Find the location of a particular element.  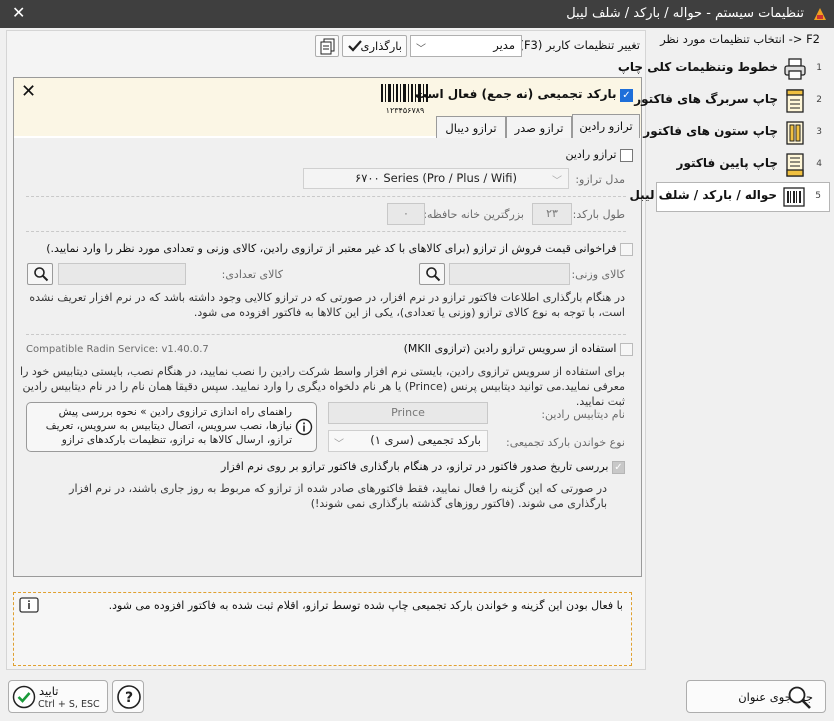

barcode-length-value: ۲۳ is located at coordinates (552, 213).